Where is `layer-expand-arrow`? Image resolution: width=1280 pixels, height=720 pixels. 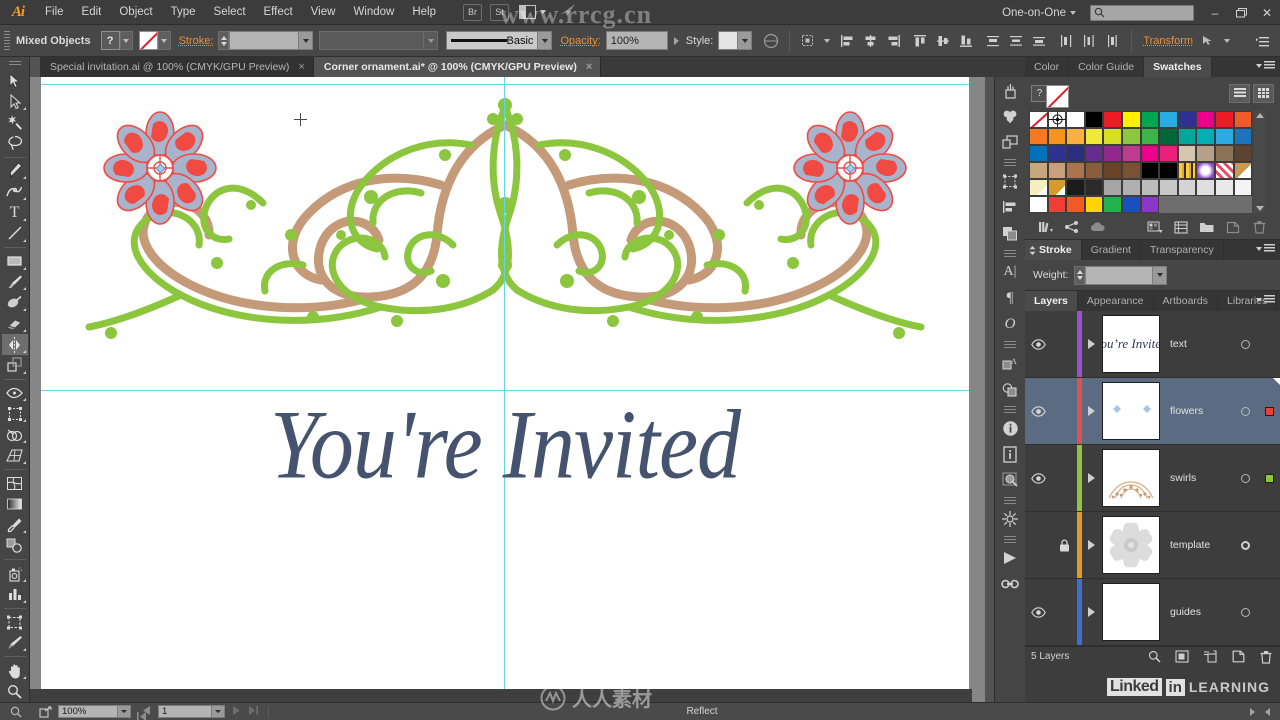 layer-expand-arrow is located at coordinates (1091, 411).